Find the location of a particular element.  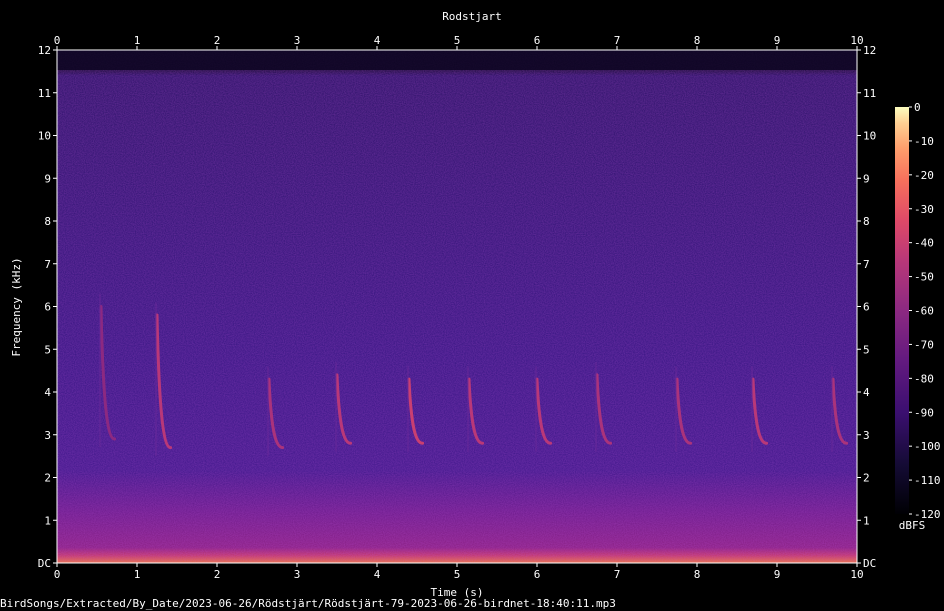

x-tick-label-top: 6 is located at coordinates (537, 40).